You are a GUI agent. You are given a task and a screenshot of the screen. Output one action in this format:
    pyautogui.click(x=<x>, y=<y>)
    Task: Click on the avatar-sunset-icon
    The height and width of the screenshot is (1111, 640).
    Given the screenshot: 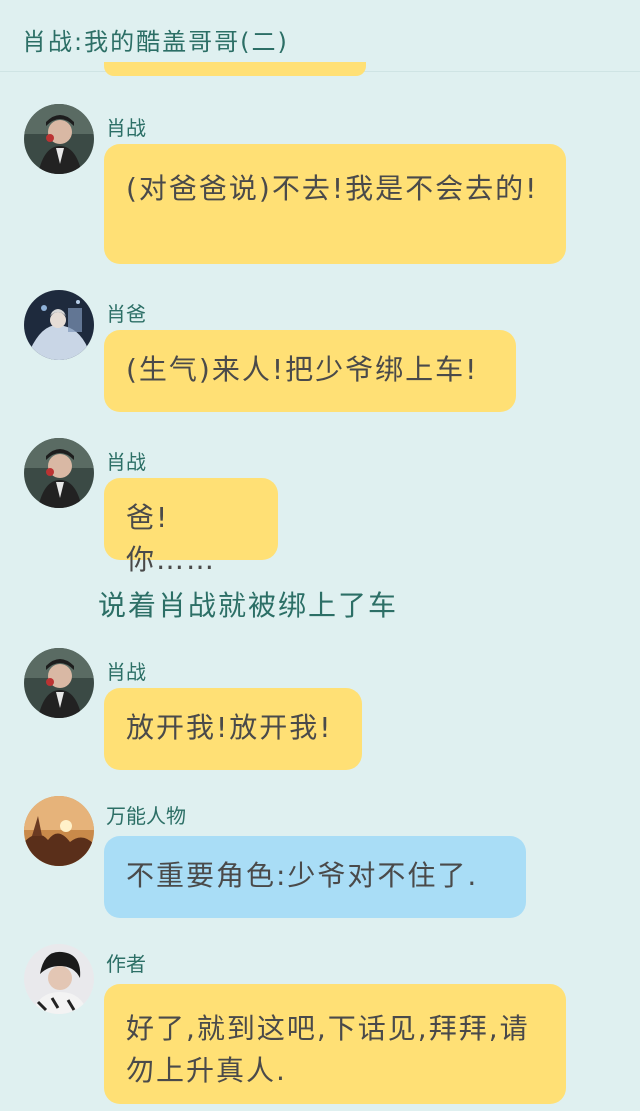 What is the action you would take?
    pyautogui.click(x=59, y=831)
    